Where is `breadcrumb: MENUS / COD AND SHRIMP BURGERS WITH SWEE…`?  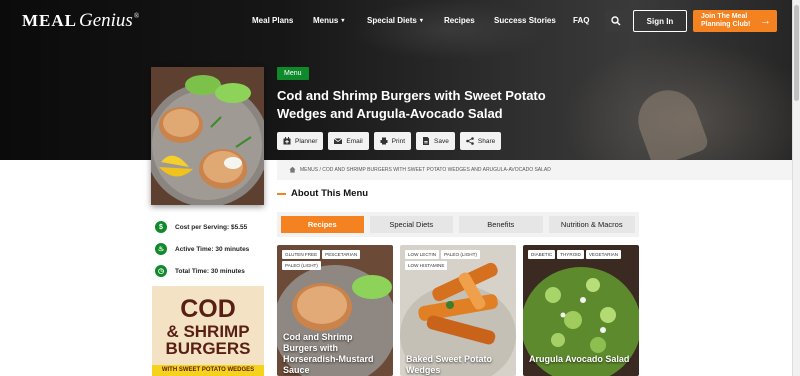 breadcrumb: MENUS / COD AND SHRIMP BURGERS WITH SWEE… is located at coordinates (534, 170).